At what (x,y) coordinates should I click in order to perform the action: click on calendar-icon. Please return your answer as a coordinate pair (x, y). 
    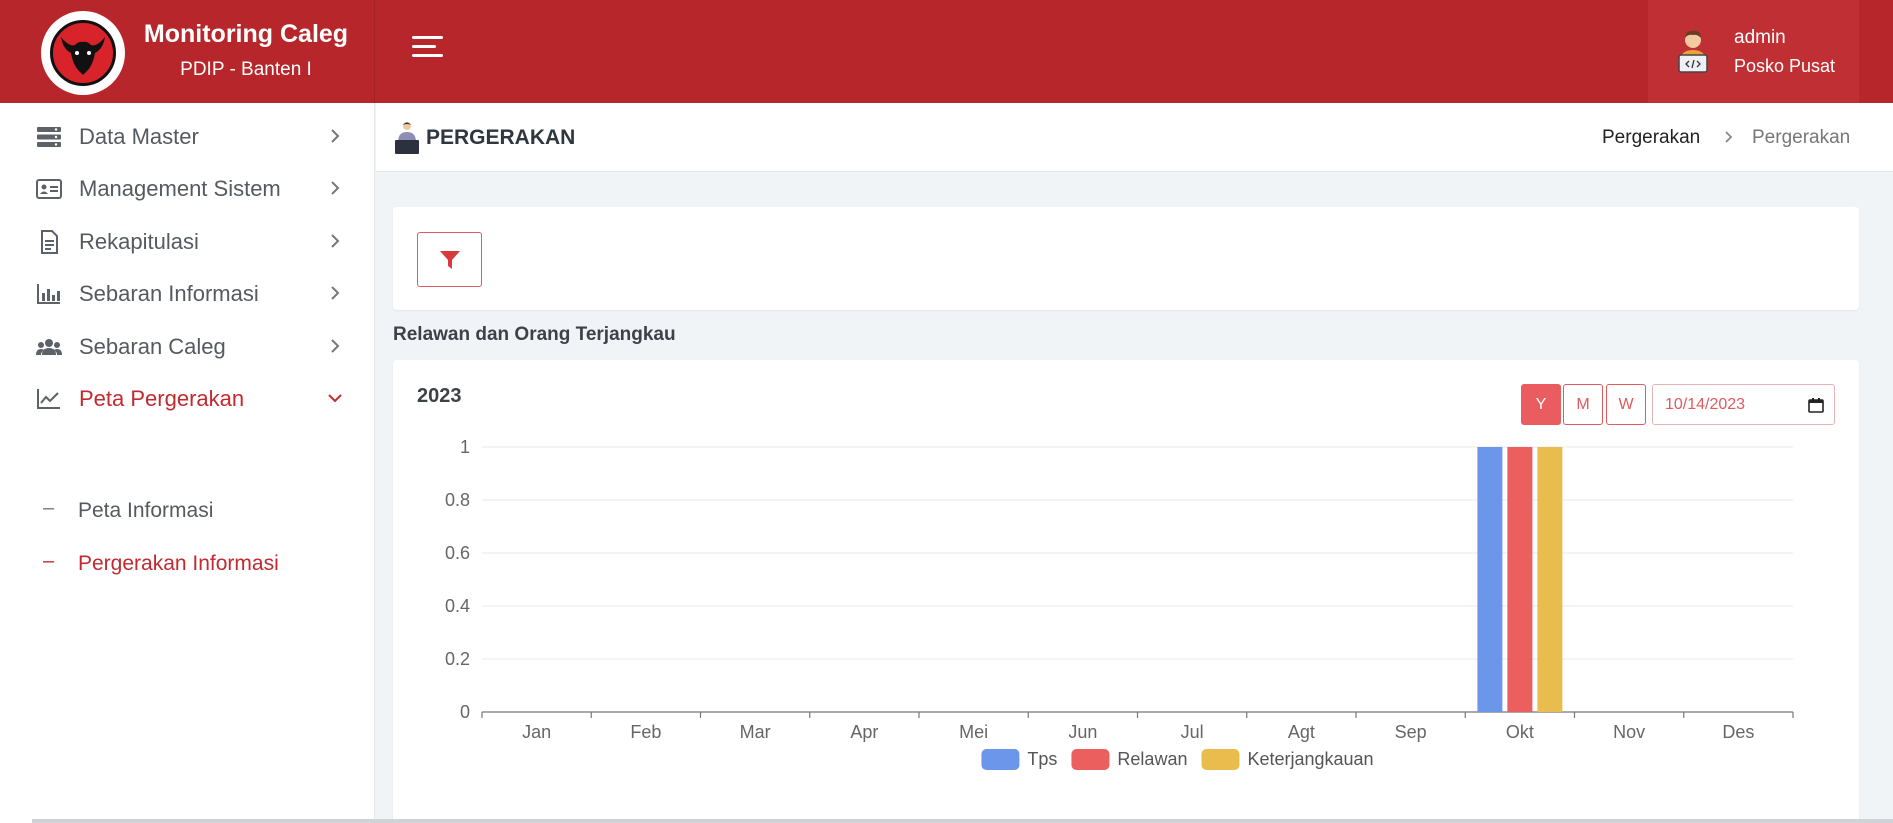
    Looking at the image, I should click on (1816, 405).